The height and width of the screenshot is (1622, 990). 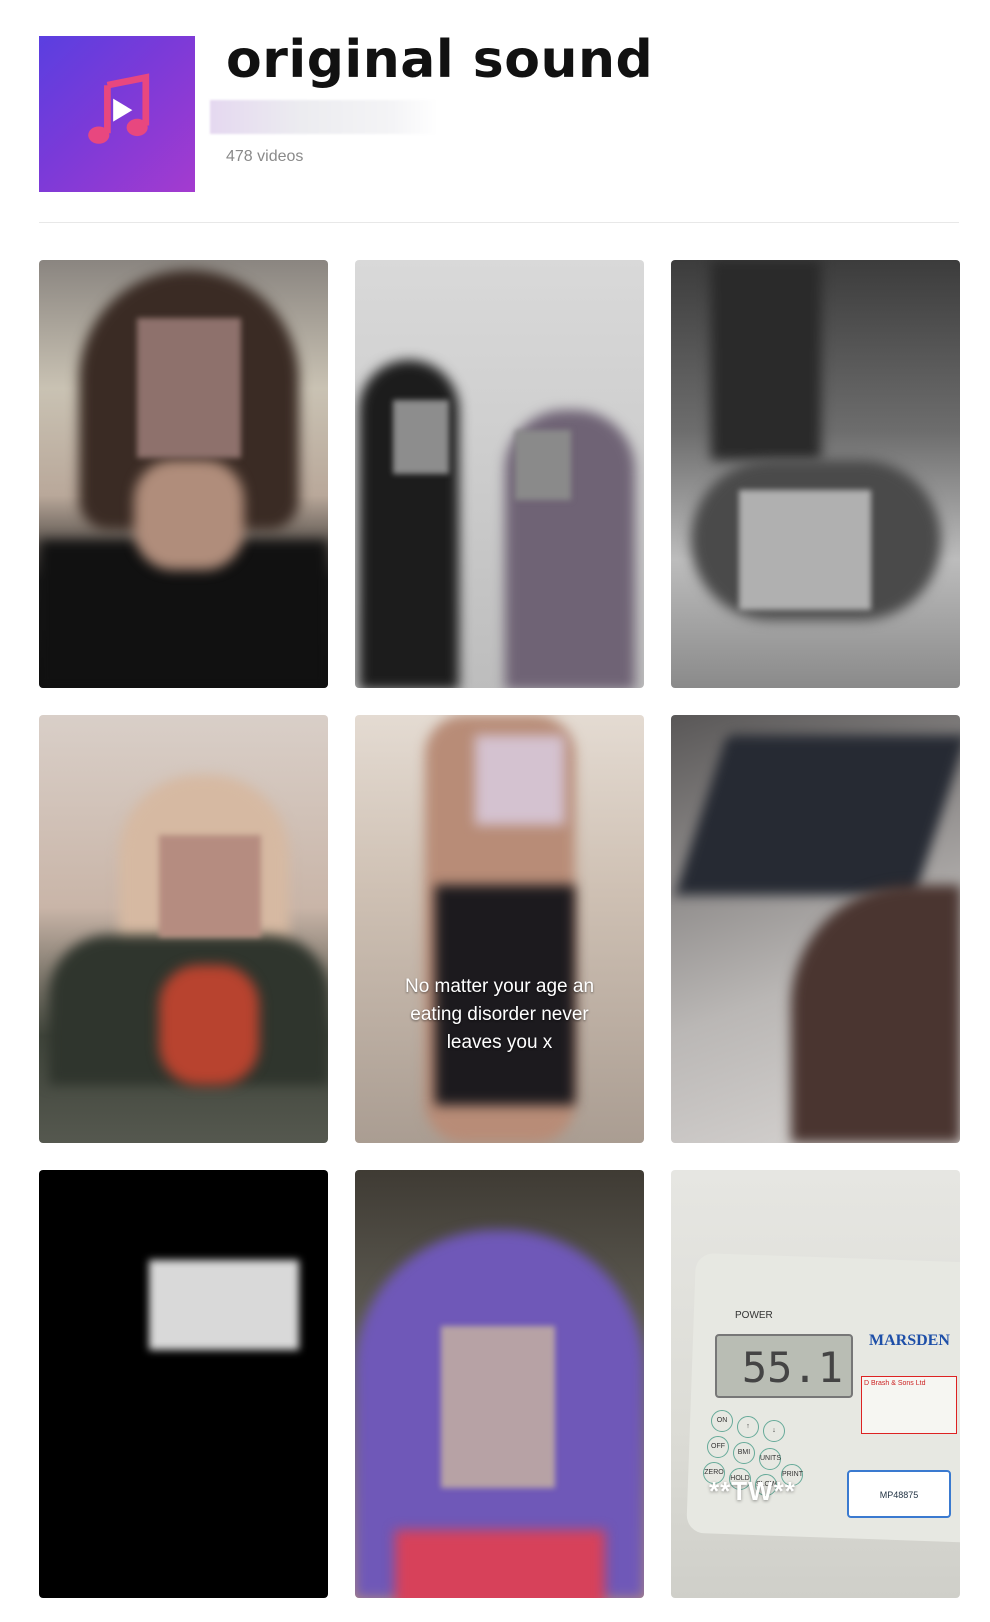 I want to click on hair-shape, so click(x=875, y=1014).